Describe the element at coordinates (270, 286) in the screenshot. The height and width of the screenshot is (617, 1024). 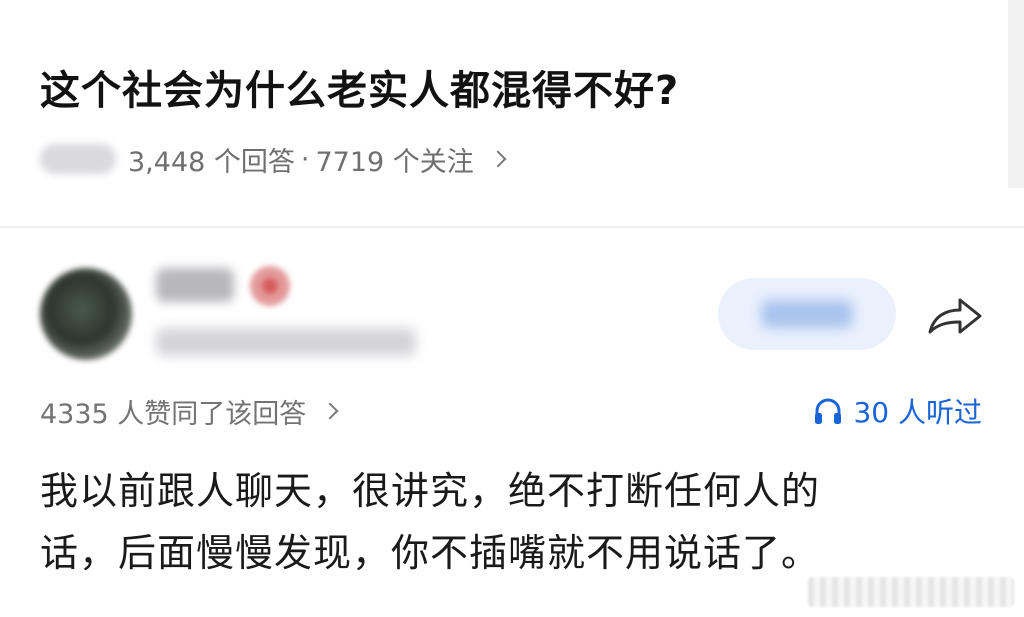
I see `verified-badge-icon` at that location.